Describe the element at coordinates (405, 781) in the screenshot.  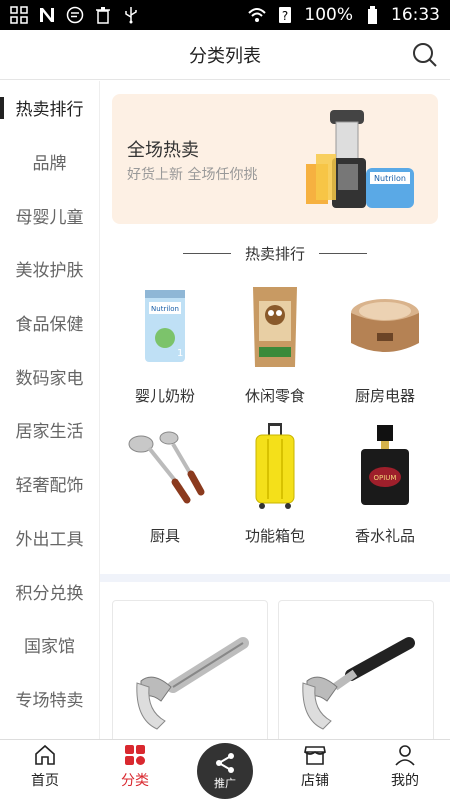
I see `tab-label: 我的` at that location.